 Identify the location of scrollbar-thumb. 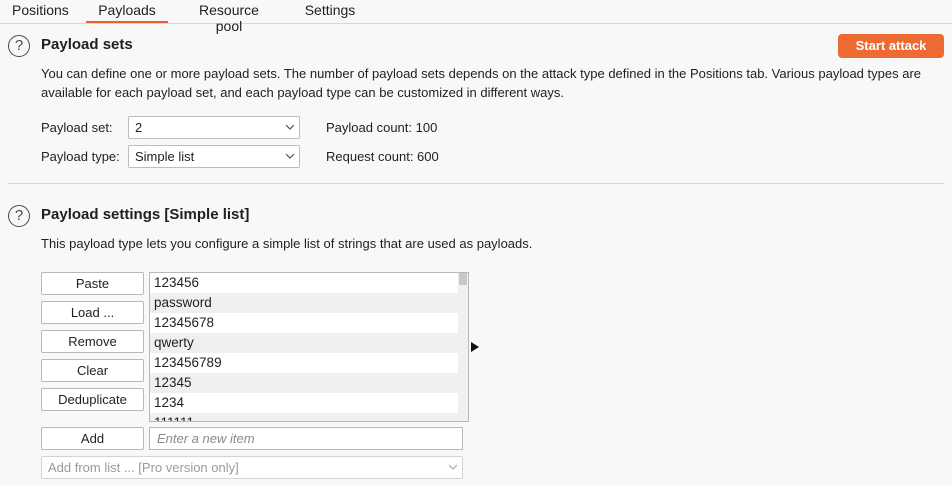
(463, 279).